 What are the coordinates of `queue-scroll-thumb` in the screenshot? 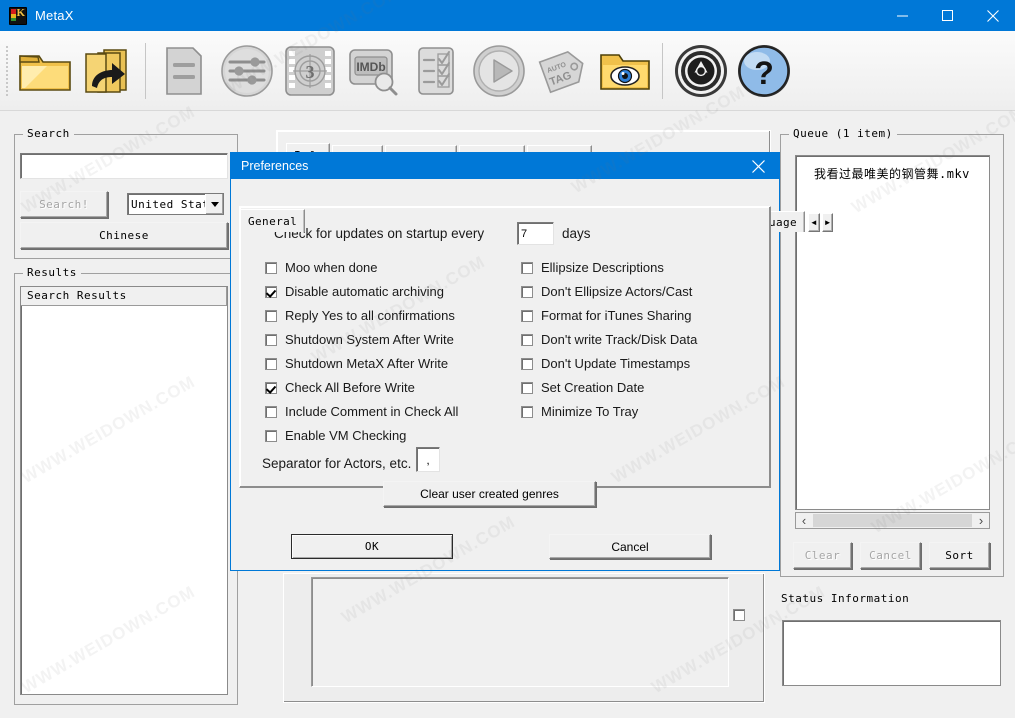 It's located at (892, 520).